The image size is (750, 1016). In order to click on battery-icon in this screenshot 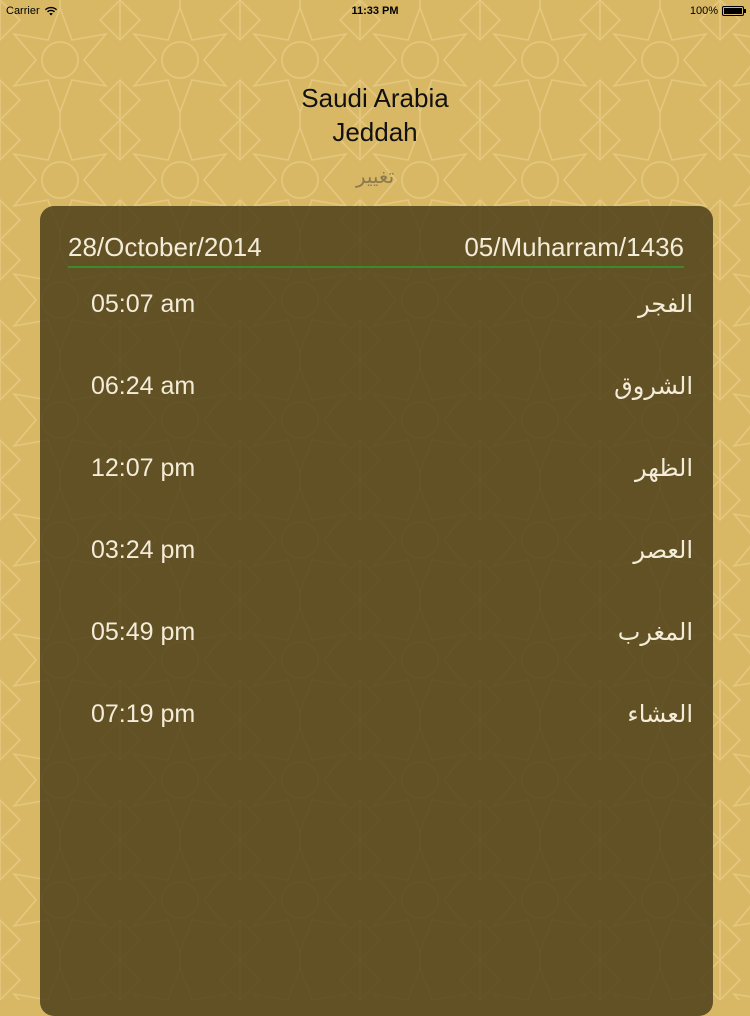, I will do `click(734, 11)`.